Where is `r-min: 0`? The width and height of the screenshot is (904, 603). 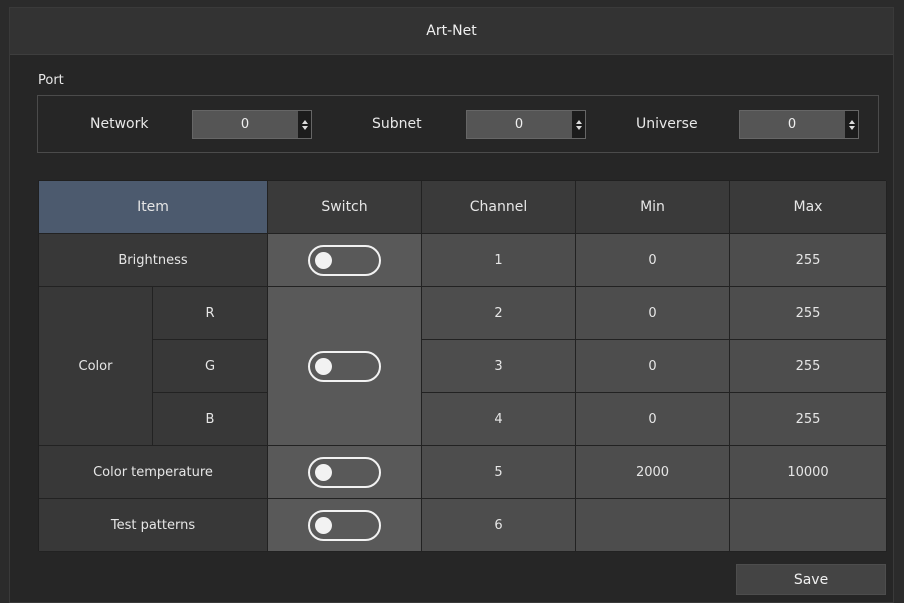 r-min: 0 is located at coordinates (653, 313).